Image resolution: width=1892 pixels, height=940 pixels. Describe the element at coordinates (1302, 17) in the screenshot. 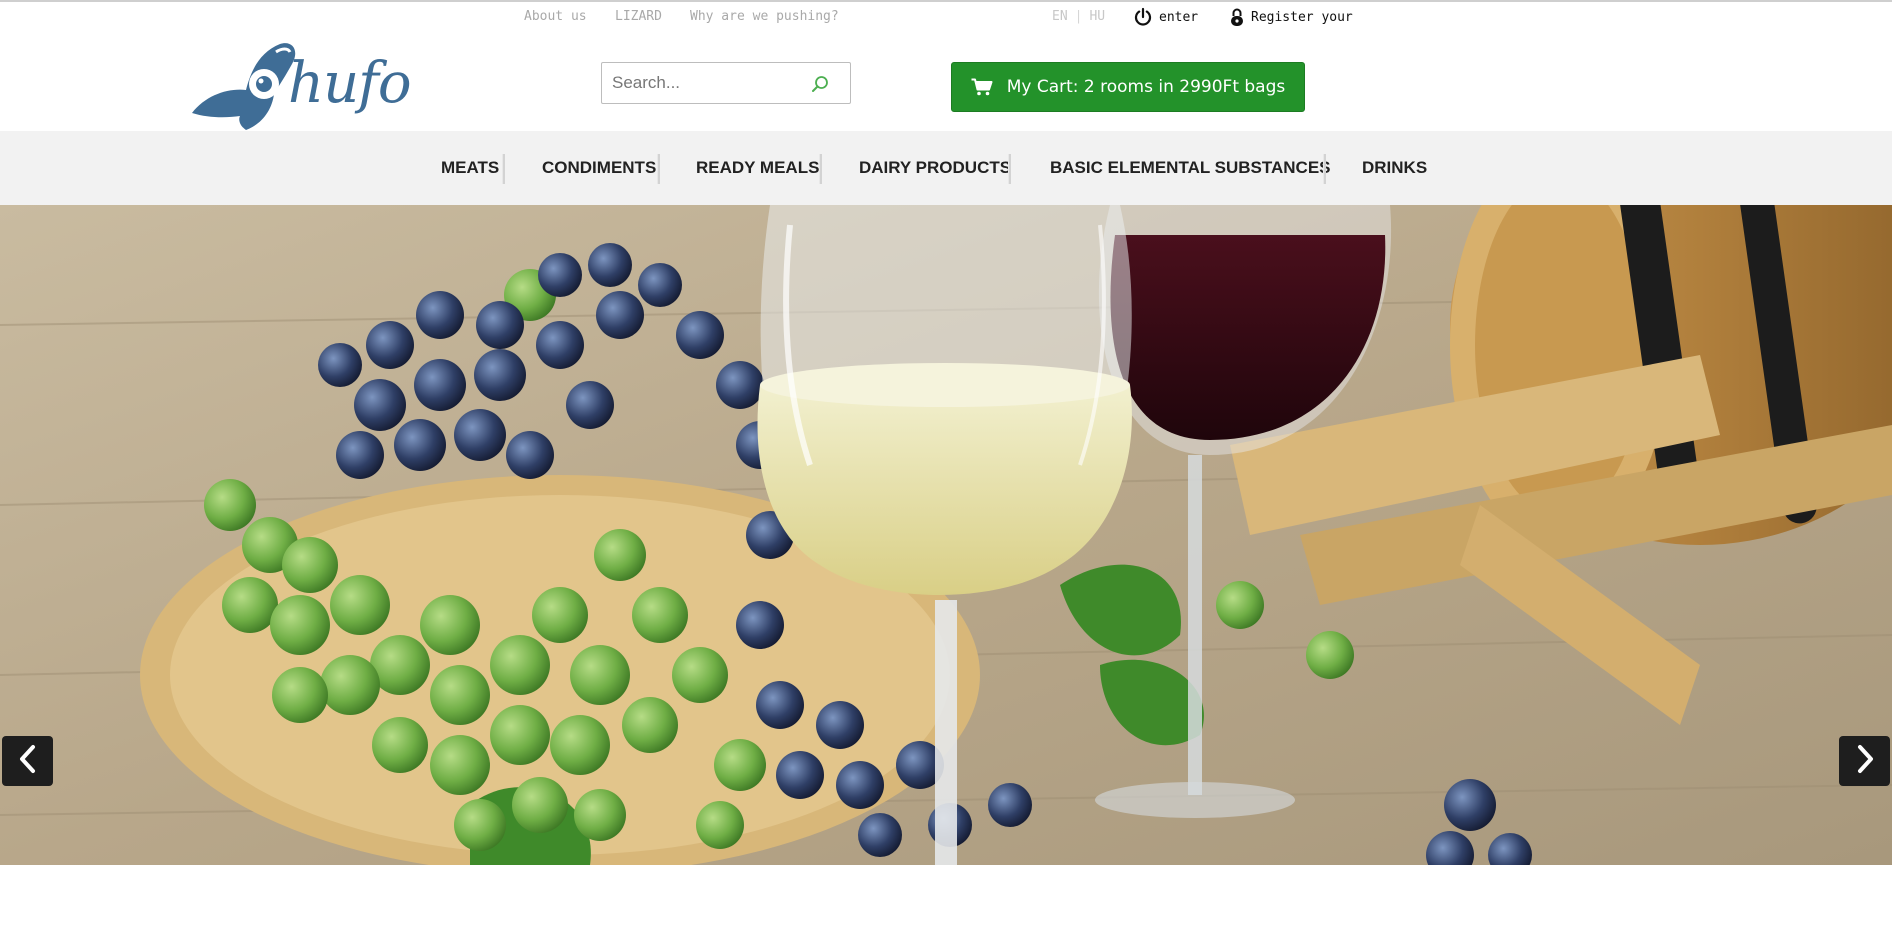

I see `register-label: Register your` at that location.